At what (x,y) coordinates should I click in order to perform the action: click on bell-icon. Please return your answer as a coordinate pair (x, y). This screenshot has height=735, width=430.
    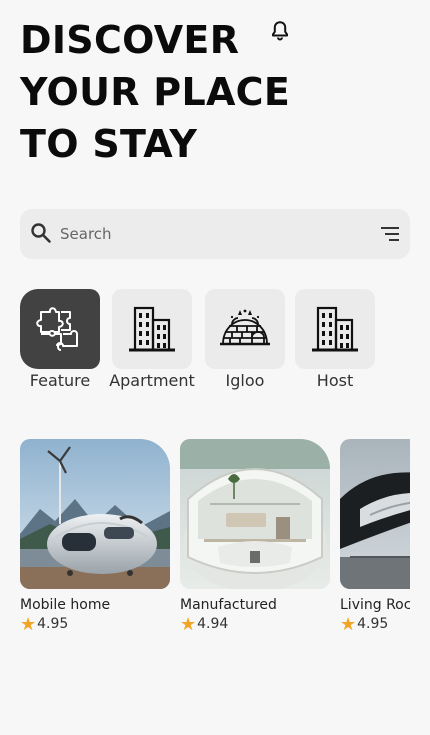
    Looking at the image, I should click on (280, 31).